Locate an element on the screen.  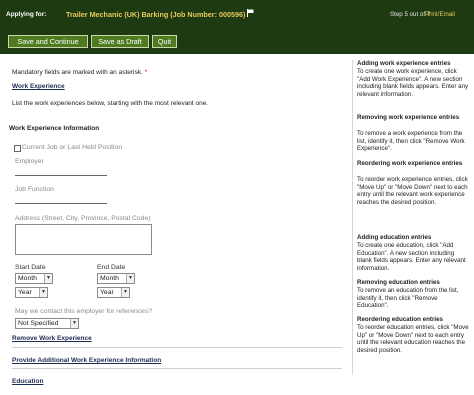
address-textarea is located at coordinates (83, 239).